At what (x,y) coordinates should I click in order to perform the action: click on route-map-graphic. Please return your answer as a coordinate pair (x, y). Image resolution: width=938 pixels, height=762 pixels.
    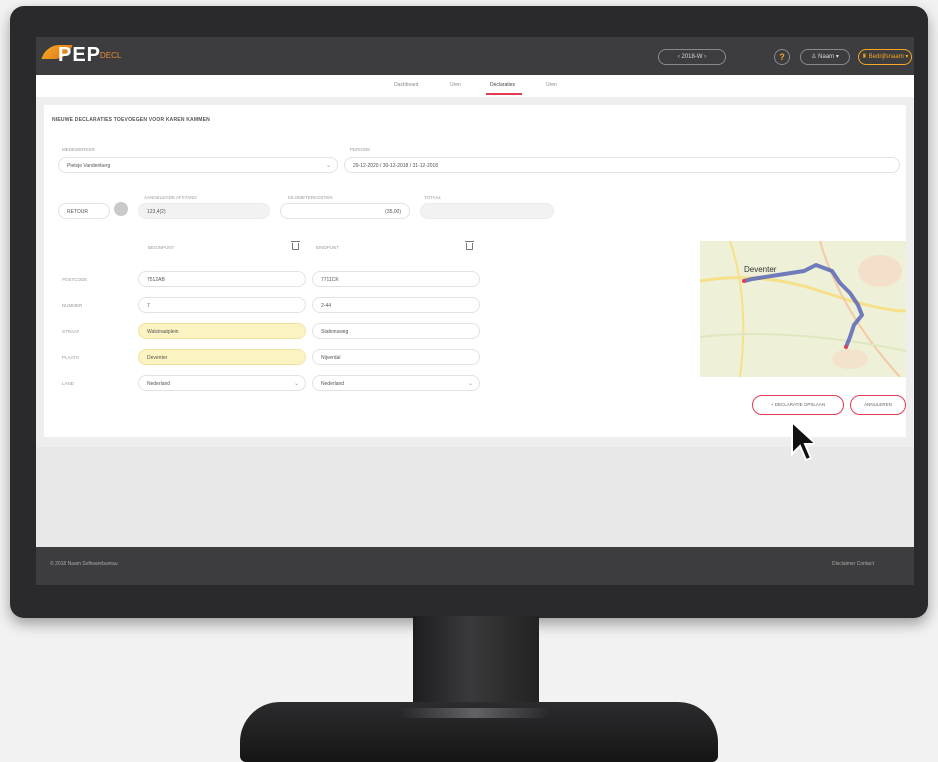
    Looking at the image, I should click on (803, 309).